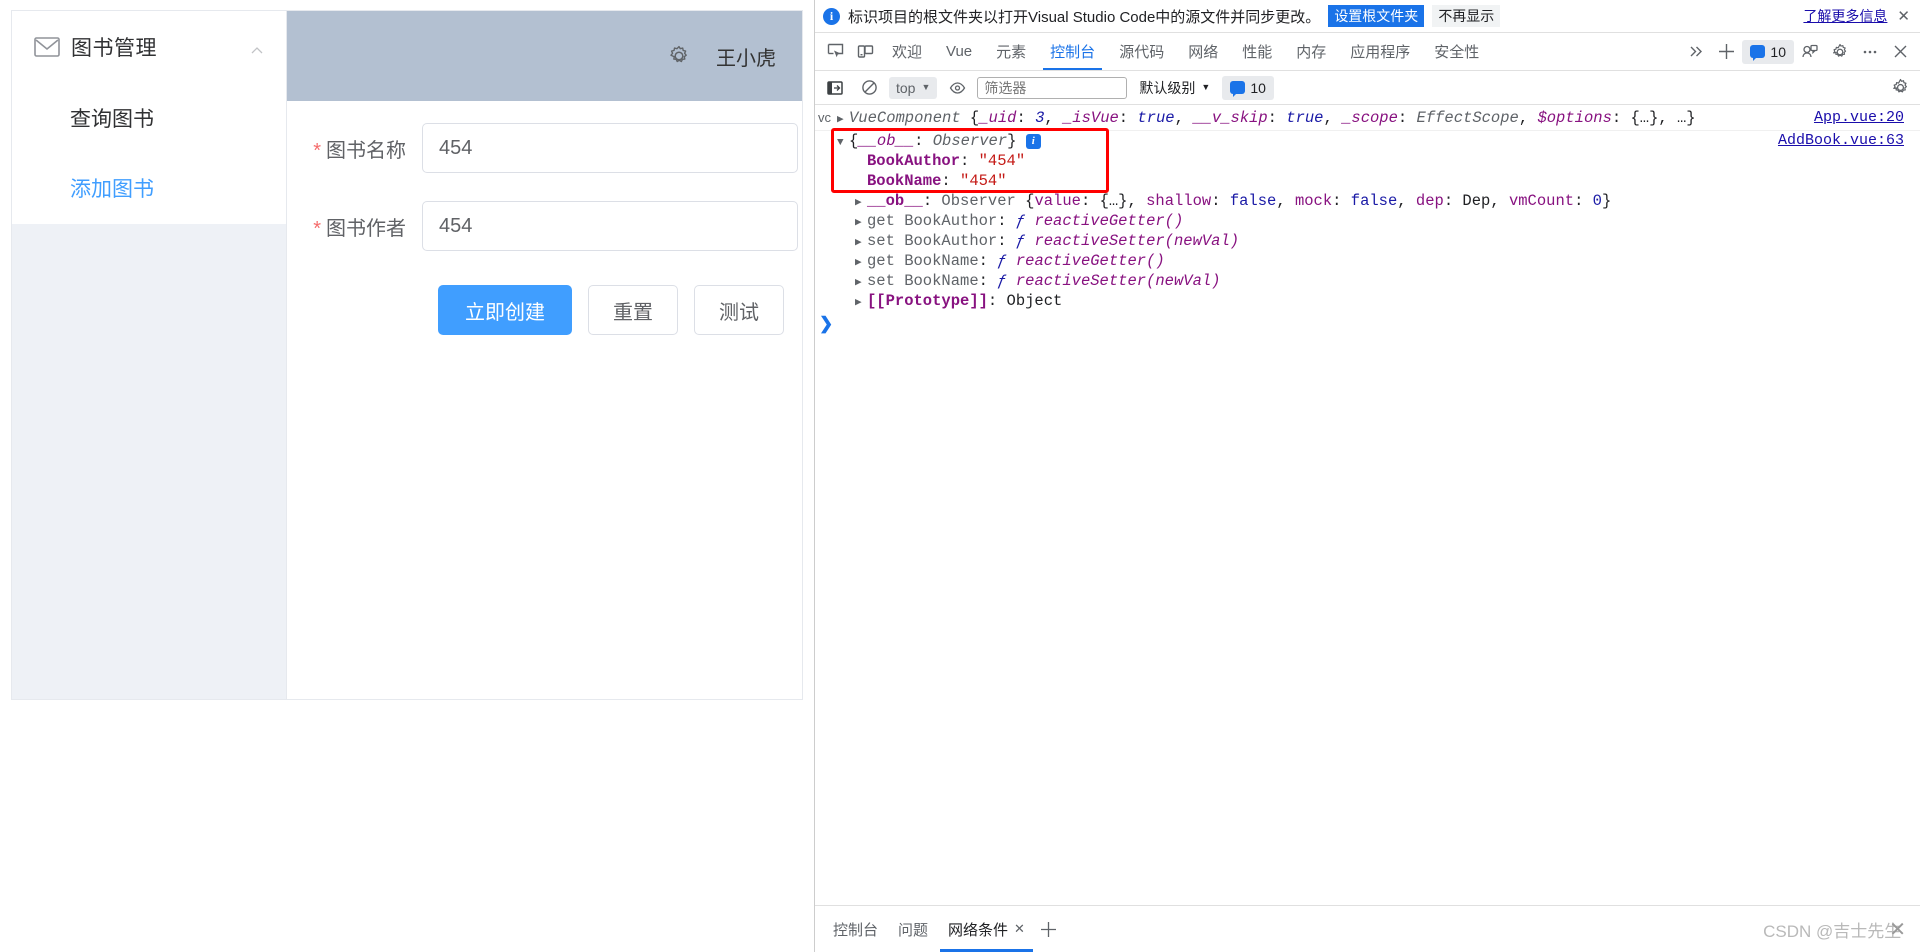 The width and height of the screenshot is (1920, 952). Describe the element at coordinates (1040, 117) in the screenshot. I see `console-token: 3` at that location.